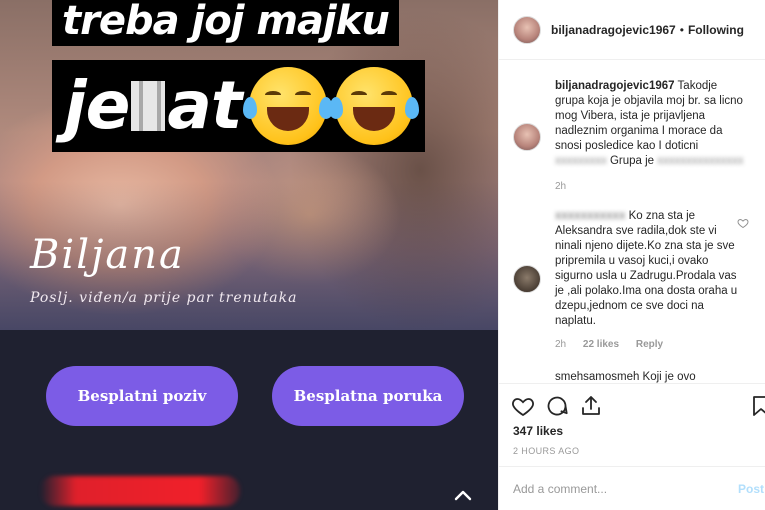 This screenshot has width=765, height=510. I want to click on caption-text-end: at, so click(204, 105).